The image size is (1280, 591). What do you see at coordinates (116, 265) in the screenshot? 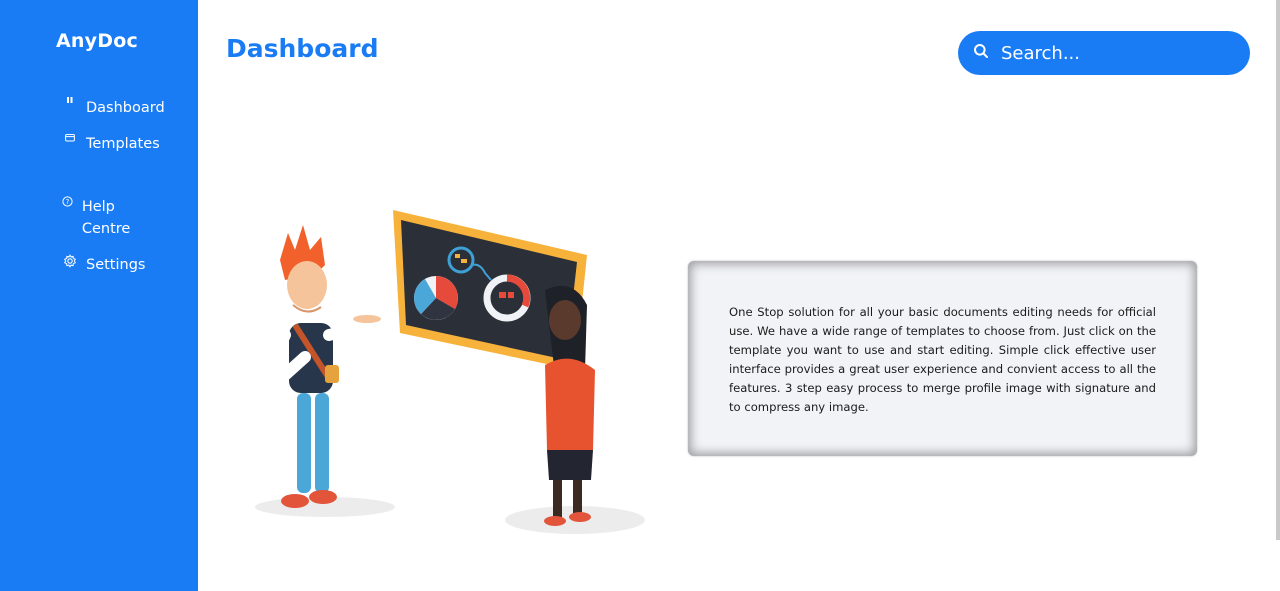
I see `sidebar-item-label: Settings` at bounding box center [116, 265].